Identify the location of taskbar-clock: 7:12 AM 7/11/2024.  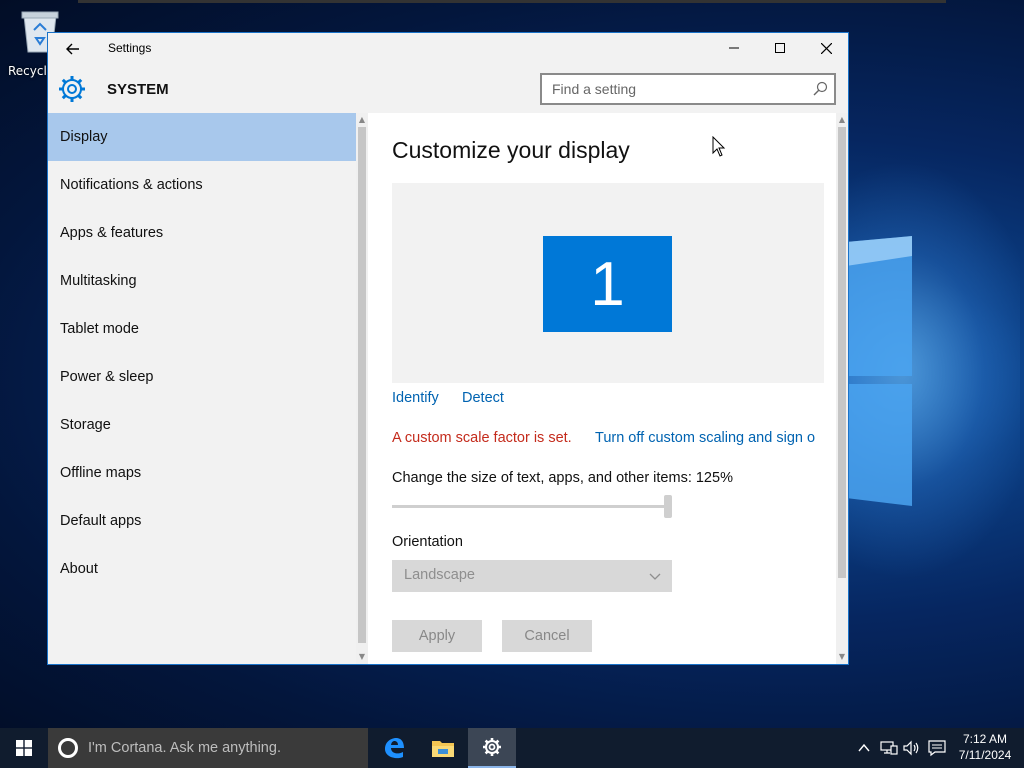
(985, 747).